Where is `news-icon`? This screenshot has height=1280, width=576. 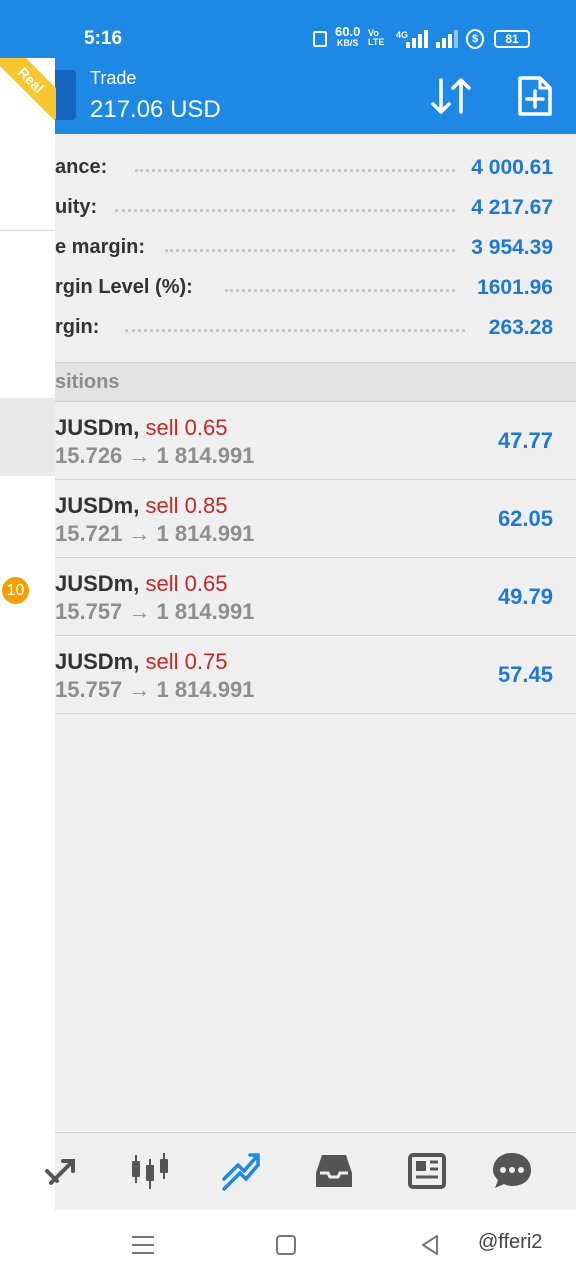
news-icon is located at coordinates (426, 1171).